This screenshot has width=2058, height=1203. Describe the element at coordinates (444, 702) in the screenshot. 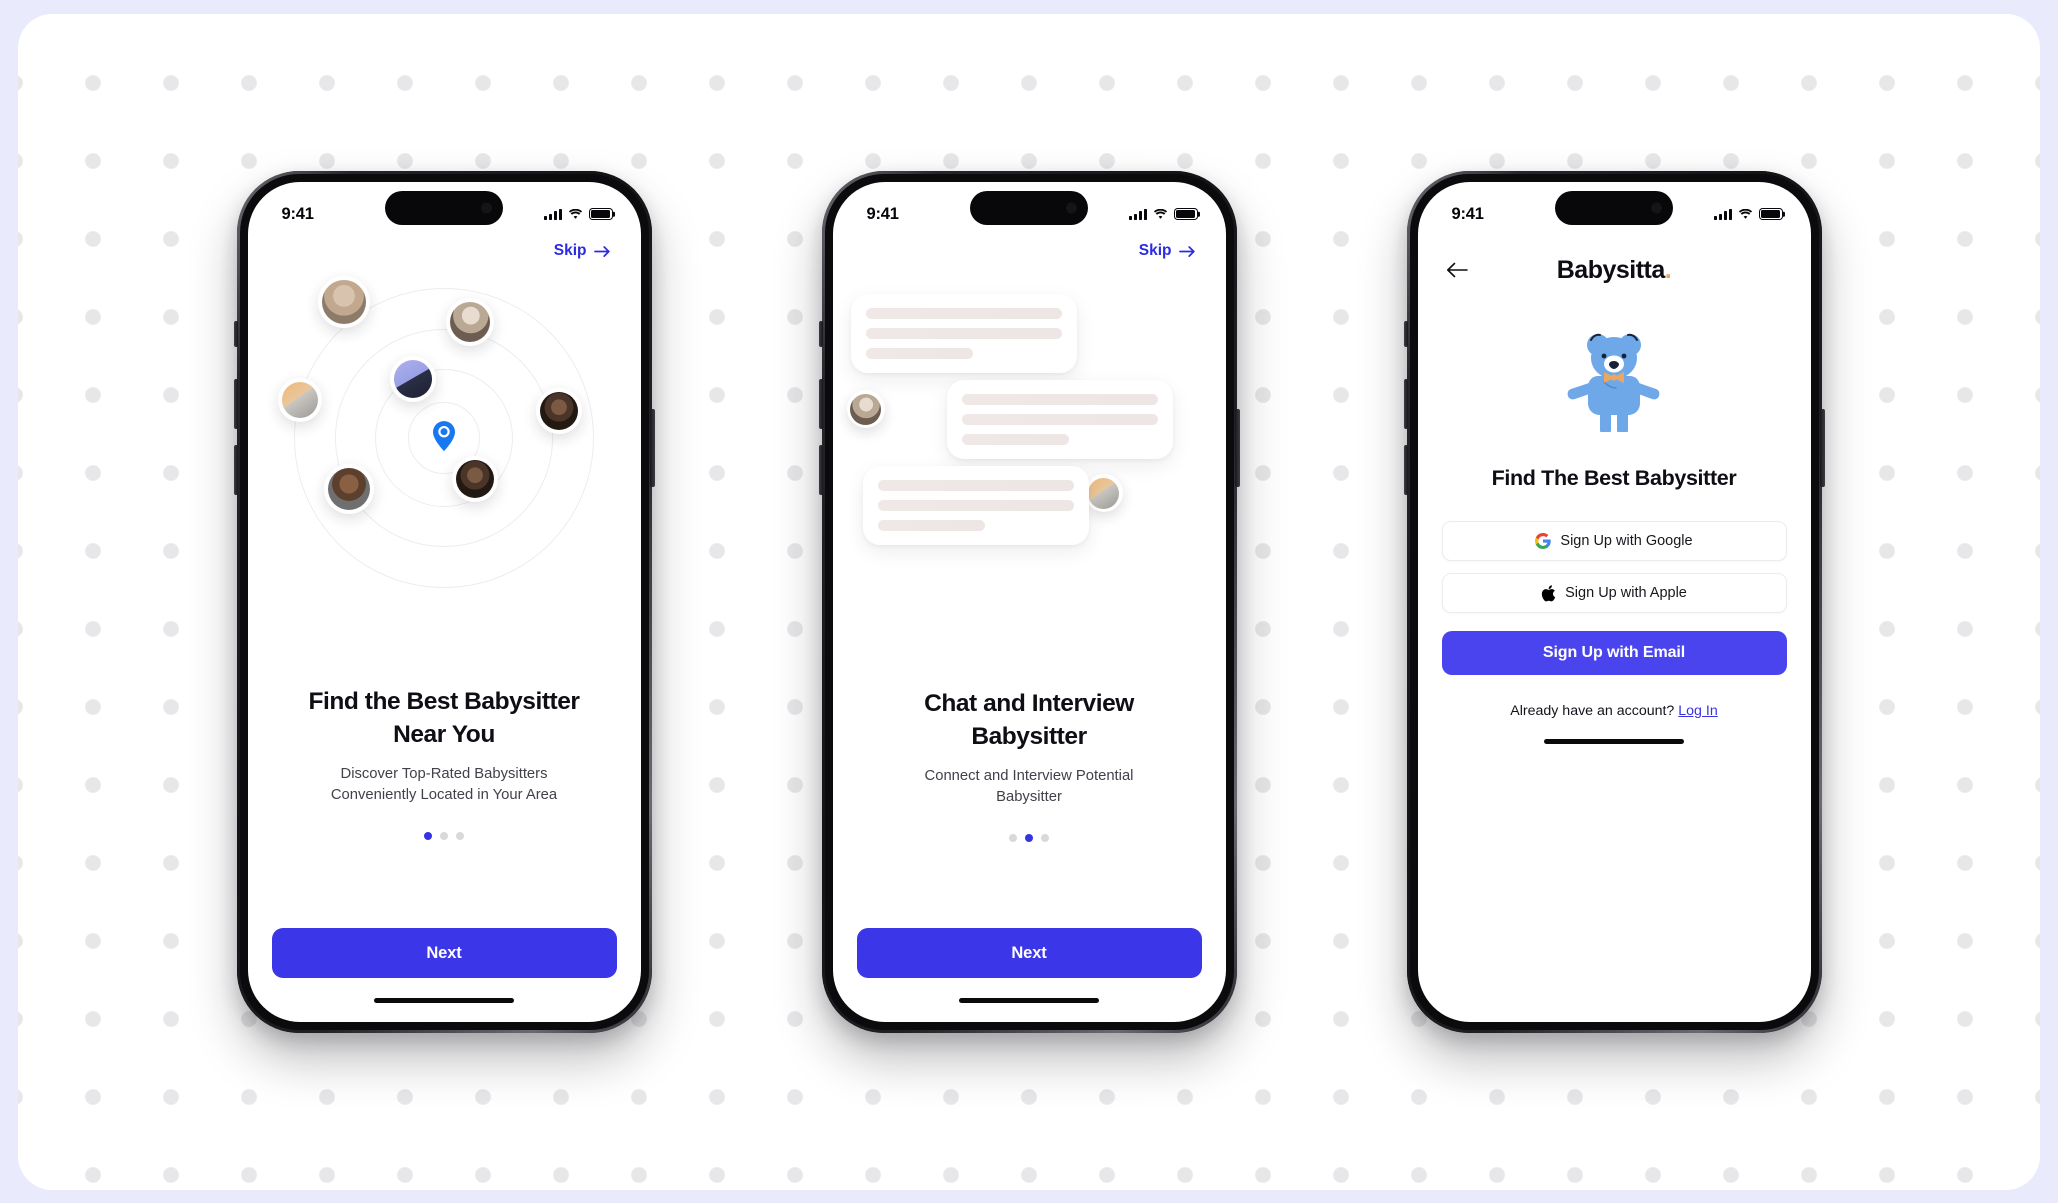

I see `title-line-1: Find the Best Babysitter` at that location.